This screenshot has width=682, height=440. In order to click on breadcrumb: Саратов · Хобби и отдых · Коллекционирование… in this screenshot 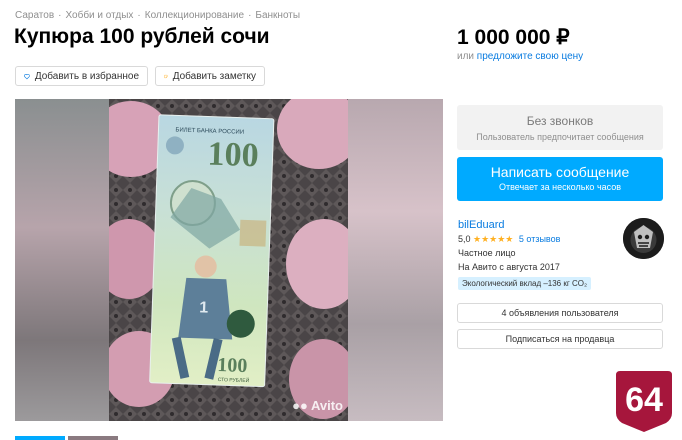, I will do `click(157, 15)`.